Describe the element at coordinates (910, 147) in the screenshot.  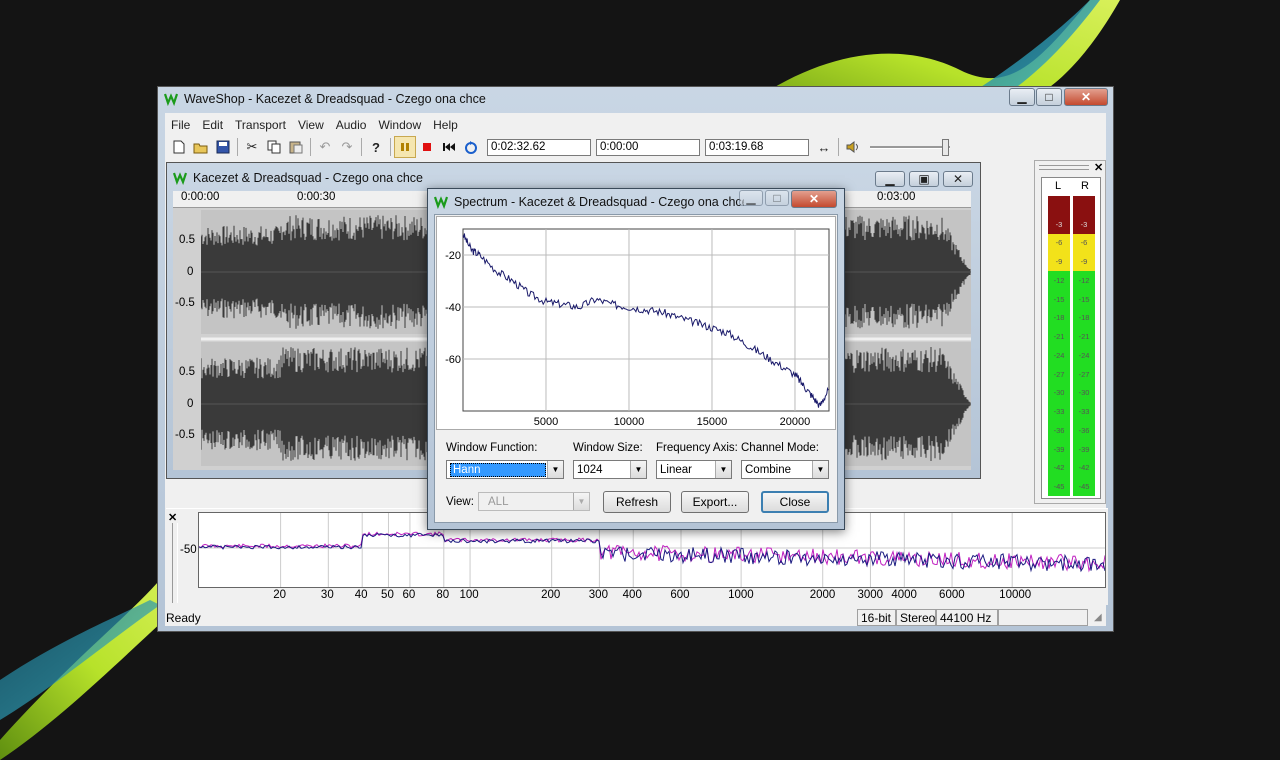
I see `volume-slider` at that location.